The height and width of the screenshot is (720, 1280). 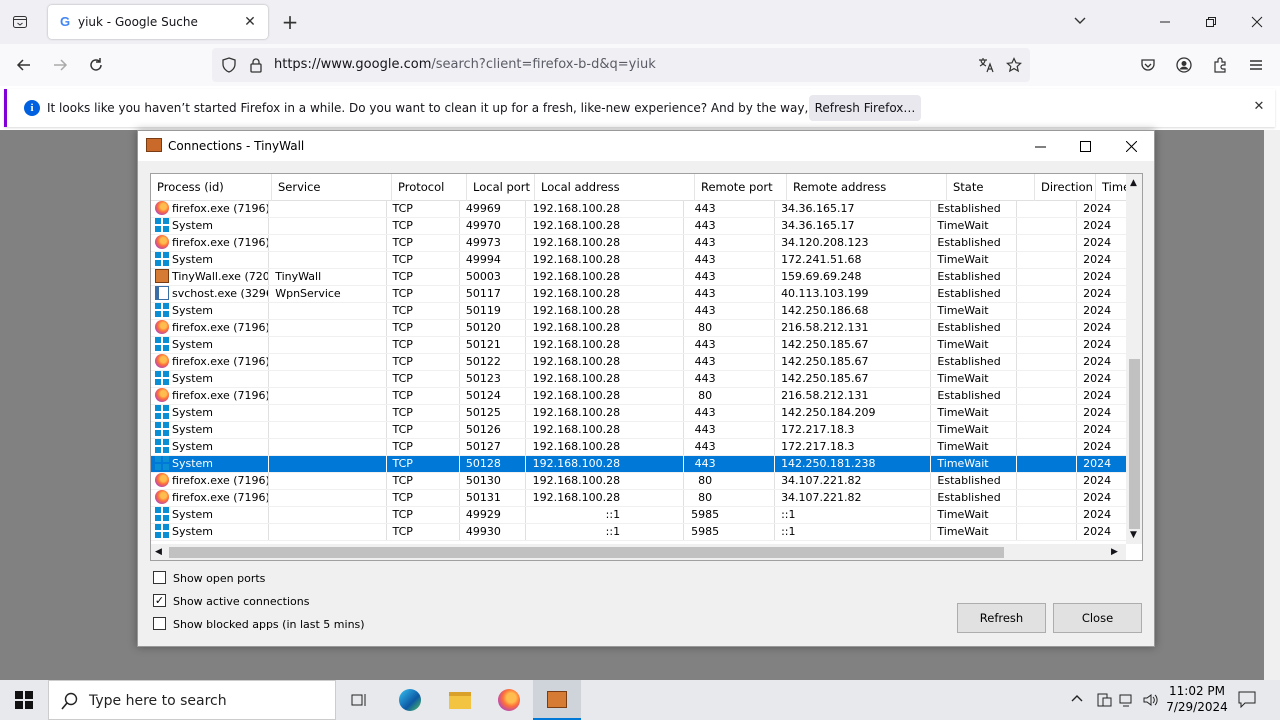 I want to click on clock: 11:02 PM 7/29/2024, so click(x=1197, y=699).